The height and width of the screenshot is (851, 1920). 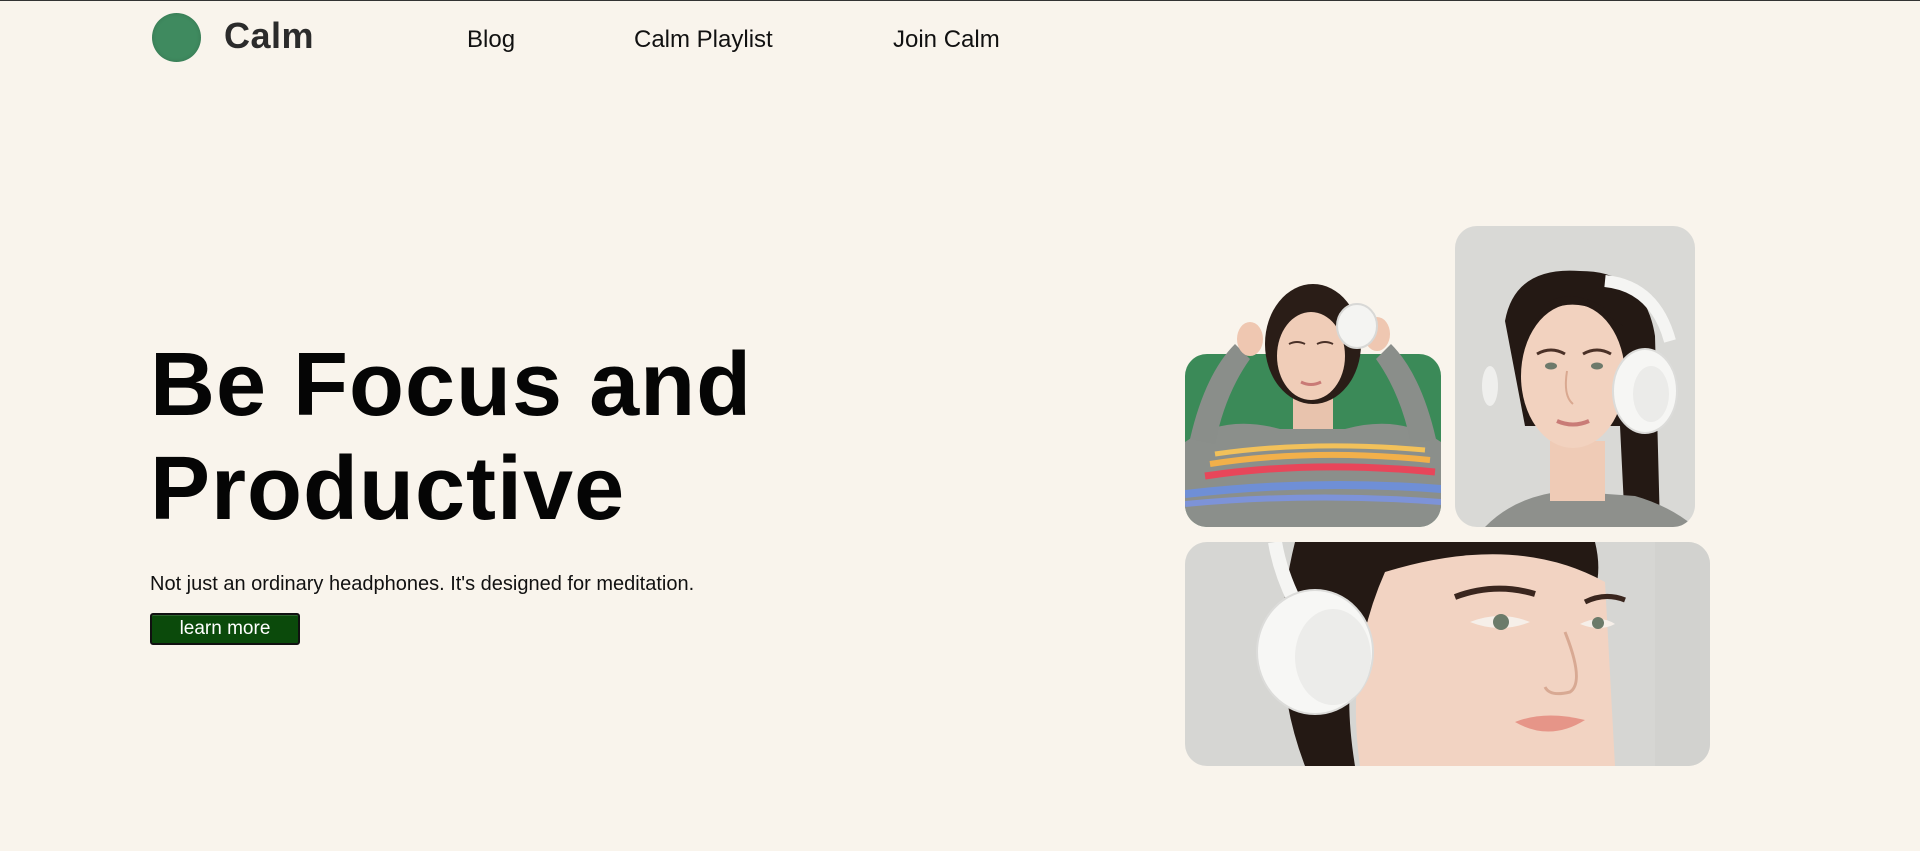 I want to click on top-navigation: Calm Blog Calm Playlist Join Calm, so click(x=960, y=39).